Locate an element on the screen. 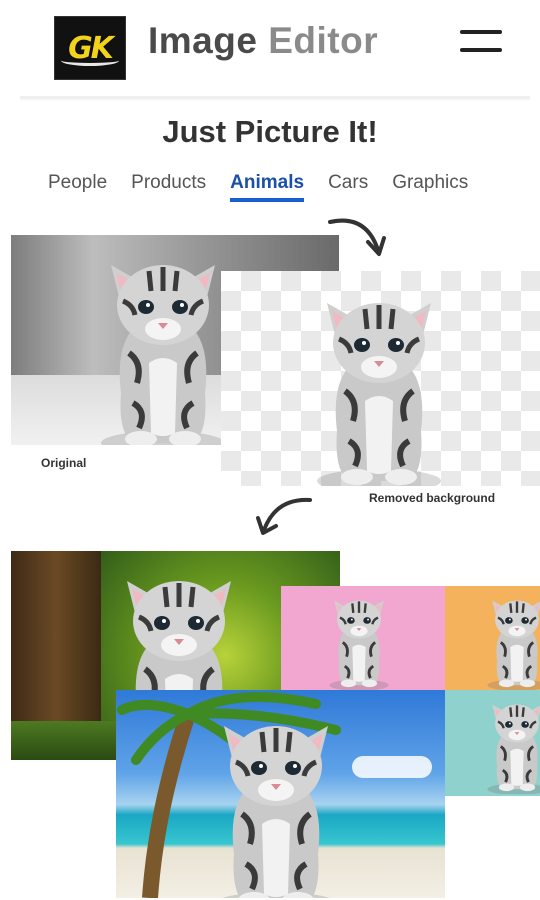 This screenshot has width=540, height=900. app-title-part2: Editor is located at coordinates (323, 40).